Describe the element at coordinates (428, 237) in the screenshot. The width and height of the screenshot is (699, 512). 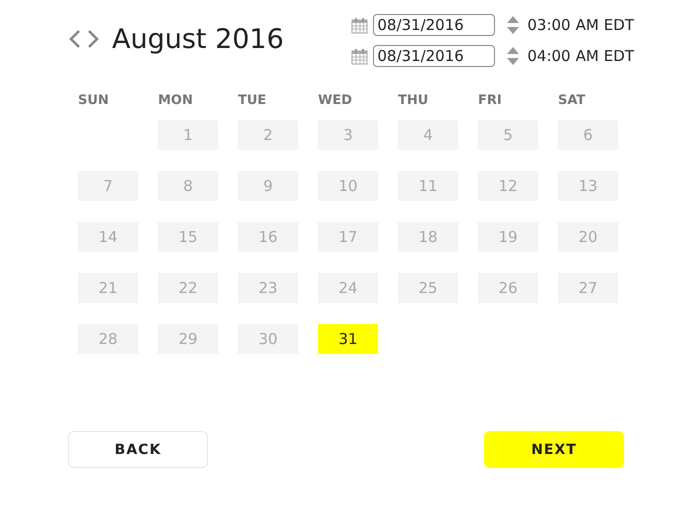
I see `calendar-day: 18` at that location.